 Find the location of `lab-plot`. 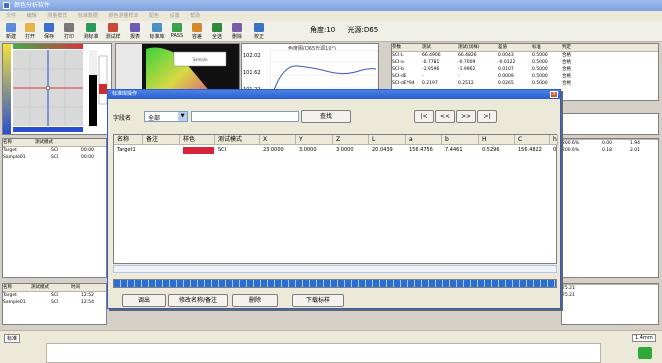

lab-plot is located at coordinates (55, 89).